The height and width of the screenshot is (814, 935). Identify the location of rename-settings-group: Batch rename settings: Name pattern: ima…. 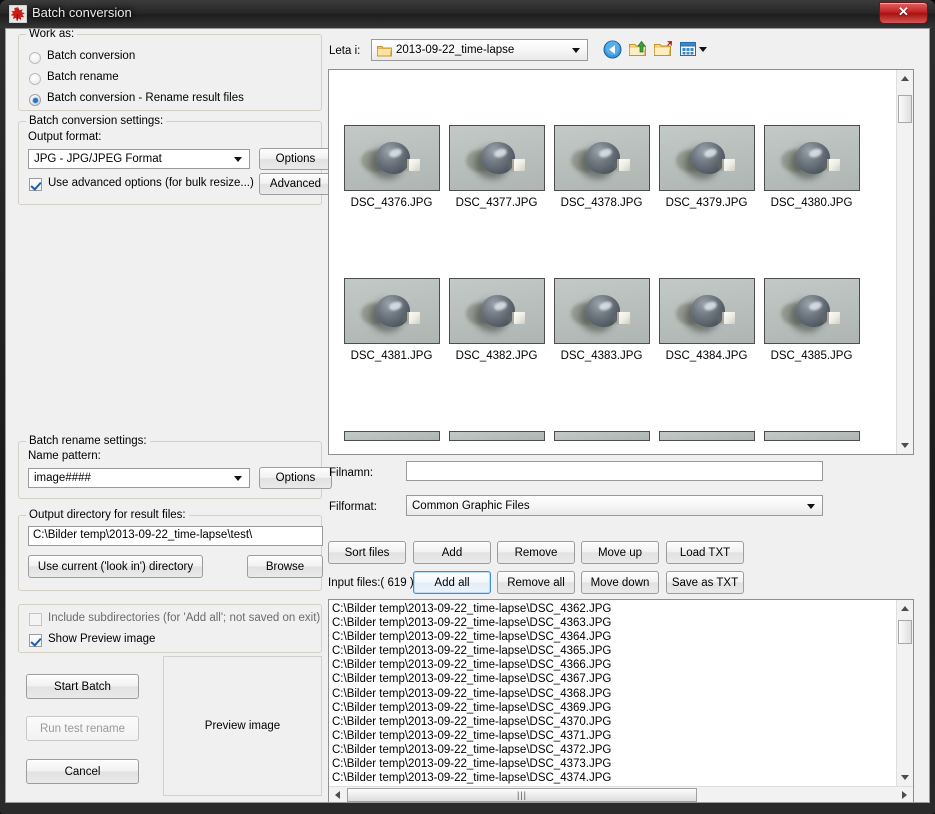
(175, 467).